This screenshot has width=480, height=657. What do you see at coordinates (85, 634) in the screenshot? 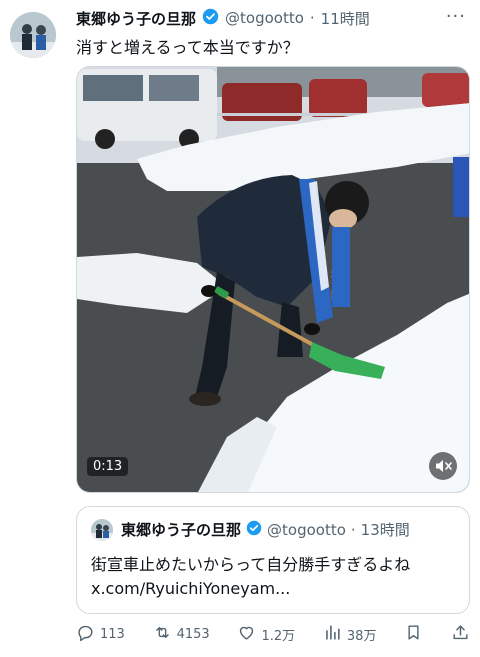
I see `reply-icon` at bounding box center [85, 634].